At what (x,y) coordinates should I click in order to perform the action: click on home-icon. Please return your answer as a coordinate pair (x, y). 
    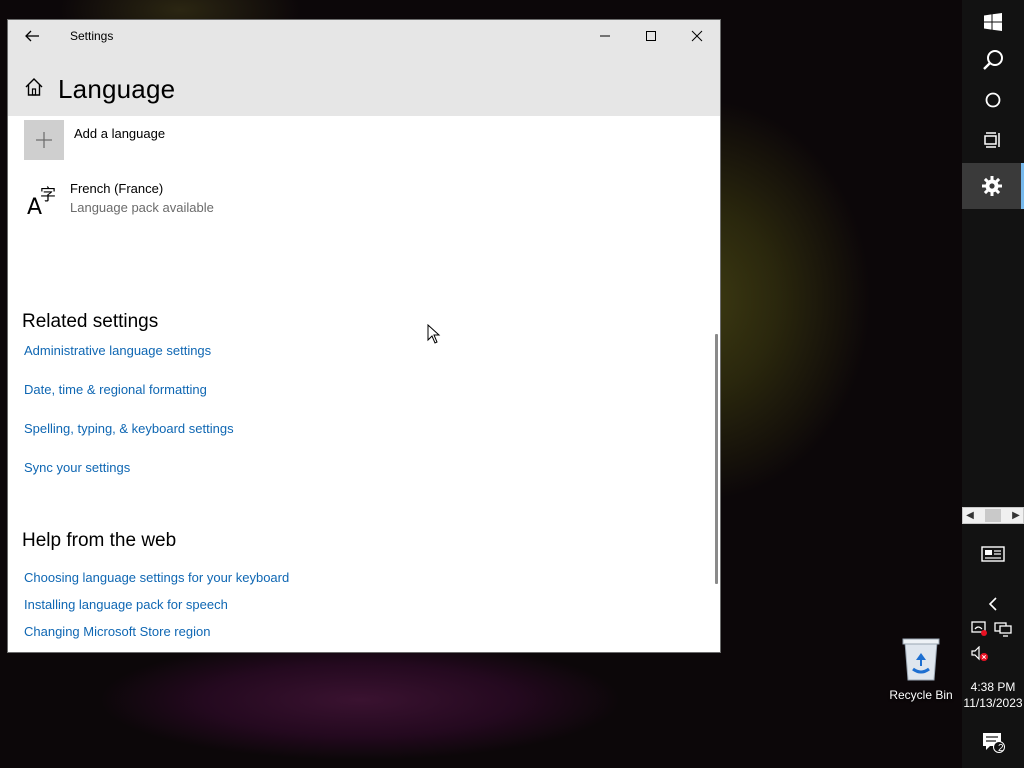
    Looking at the image, I should click on (34, 87).